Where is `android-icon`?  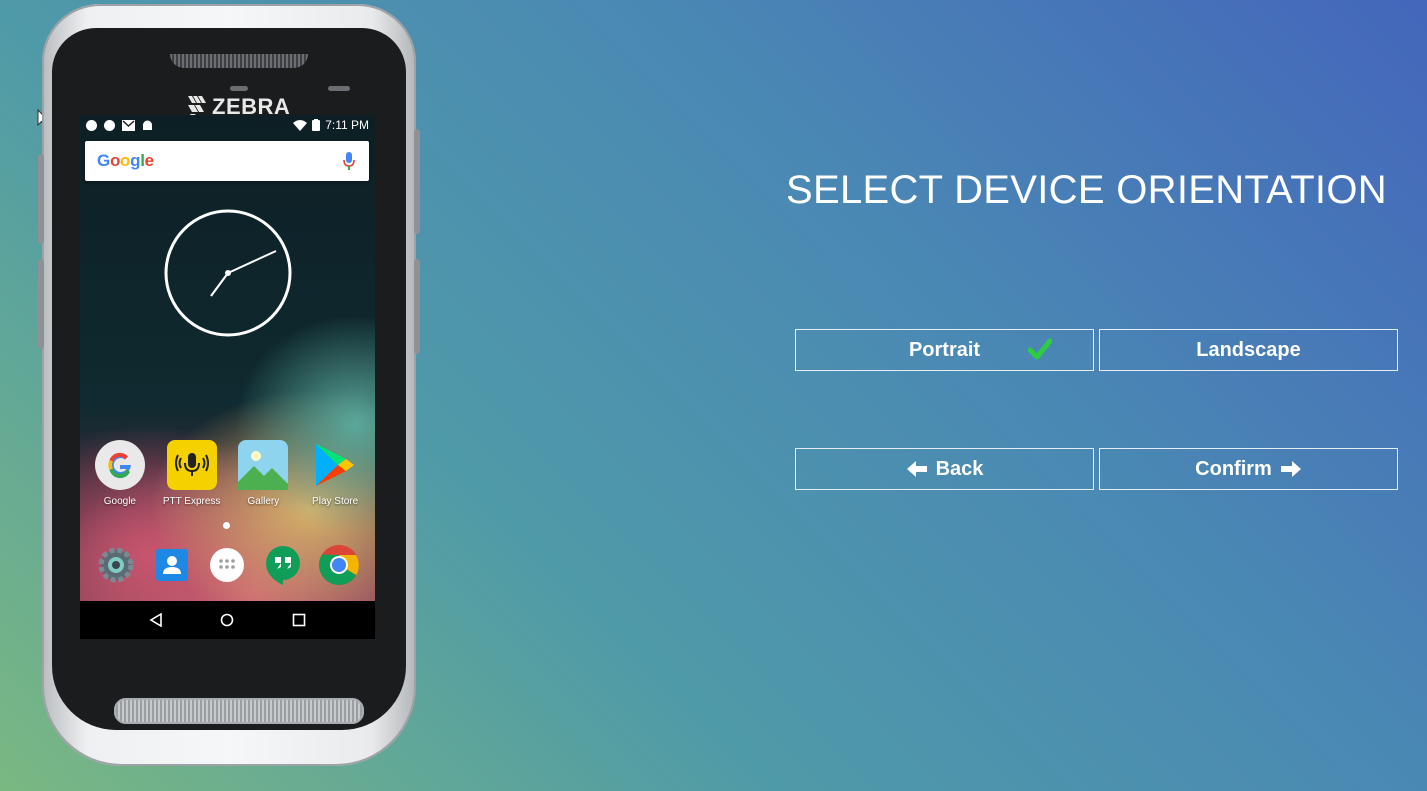 android-icon is located at coordinates (147, 125).